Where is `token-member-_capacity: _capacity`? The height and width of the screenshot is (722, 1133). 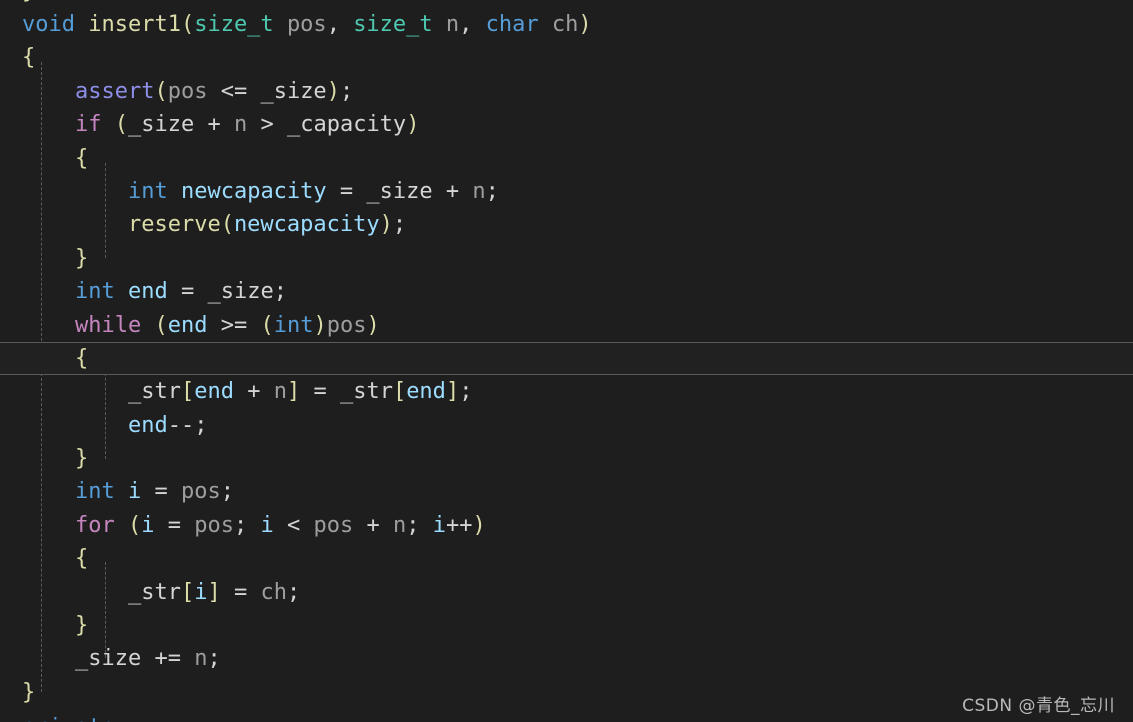 token-member-_capacity: _capacity is located at coordinates (346, 125).